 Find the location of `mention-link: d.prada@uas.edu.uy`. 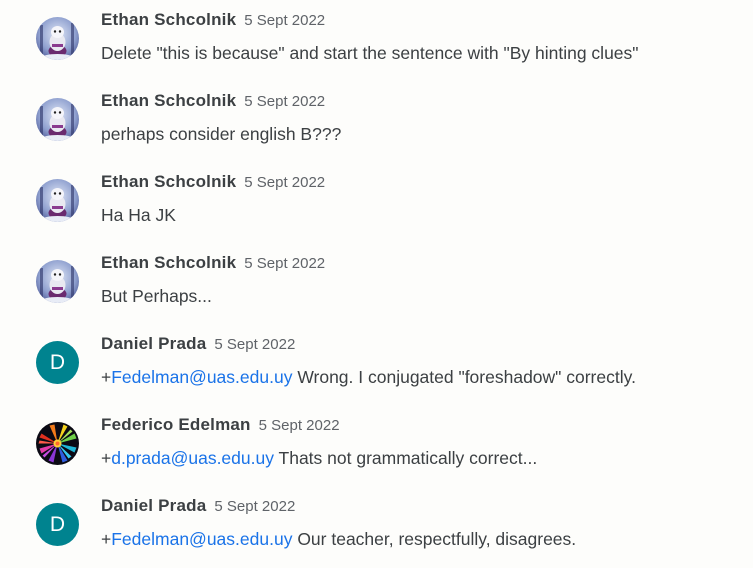

mention-link: d.prada@uas.edu.uy is located at coordinates (192, 458).